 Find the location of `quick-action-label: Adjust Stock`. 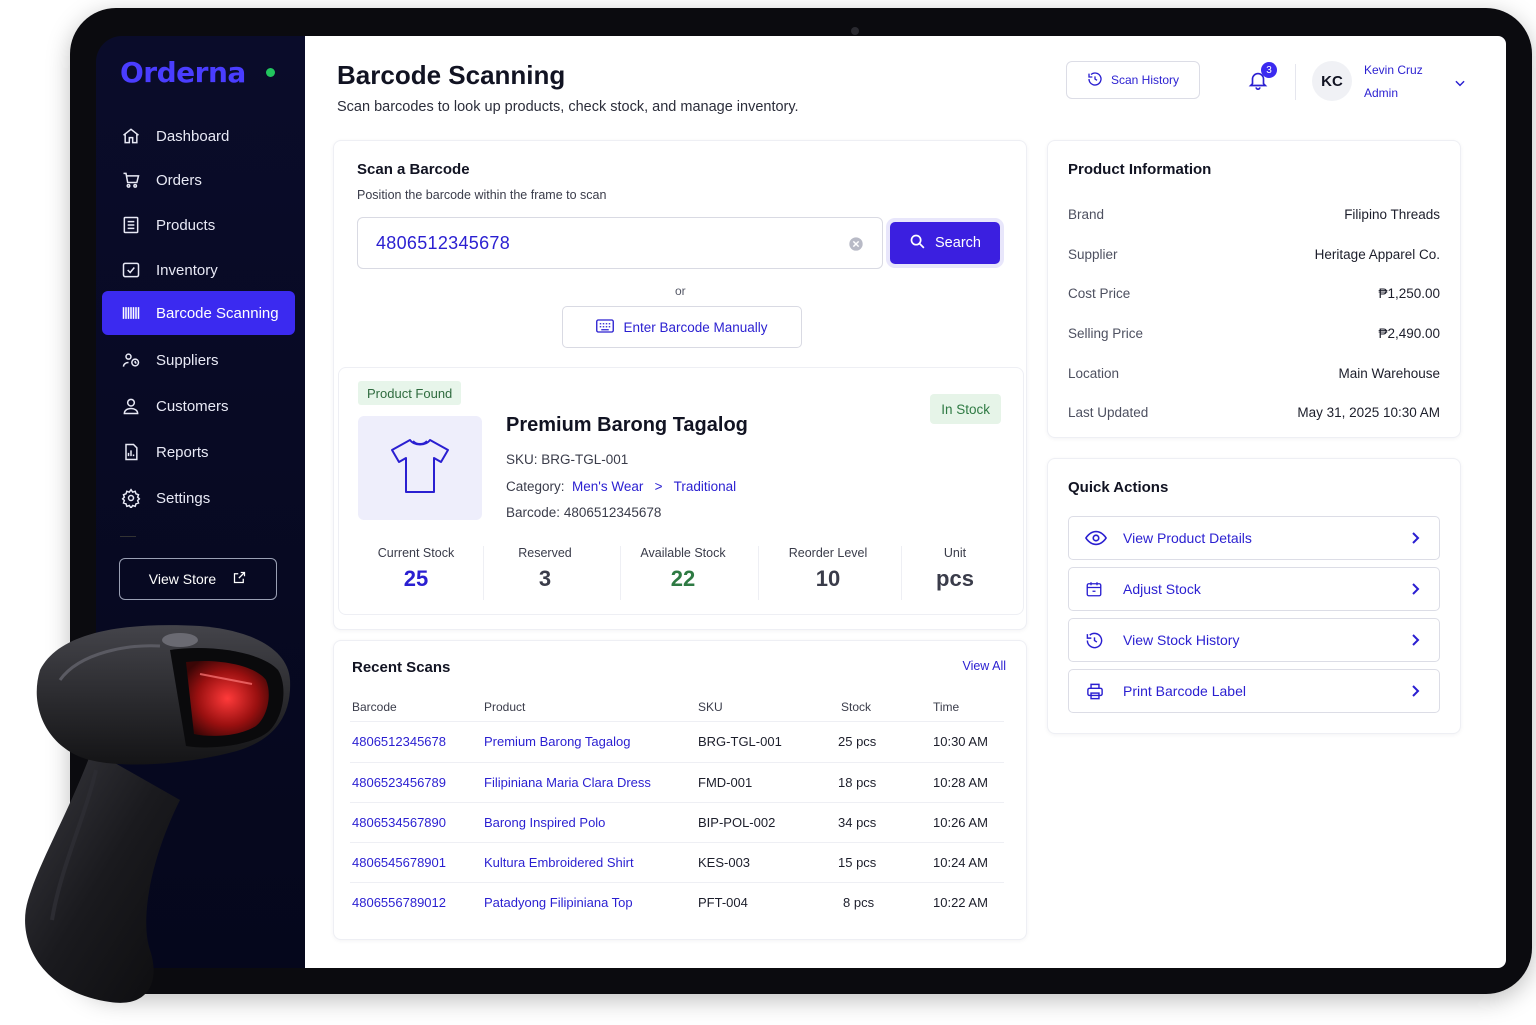

quick-action-label: Adjust Stock is located at coordinates (1162, 589).